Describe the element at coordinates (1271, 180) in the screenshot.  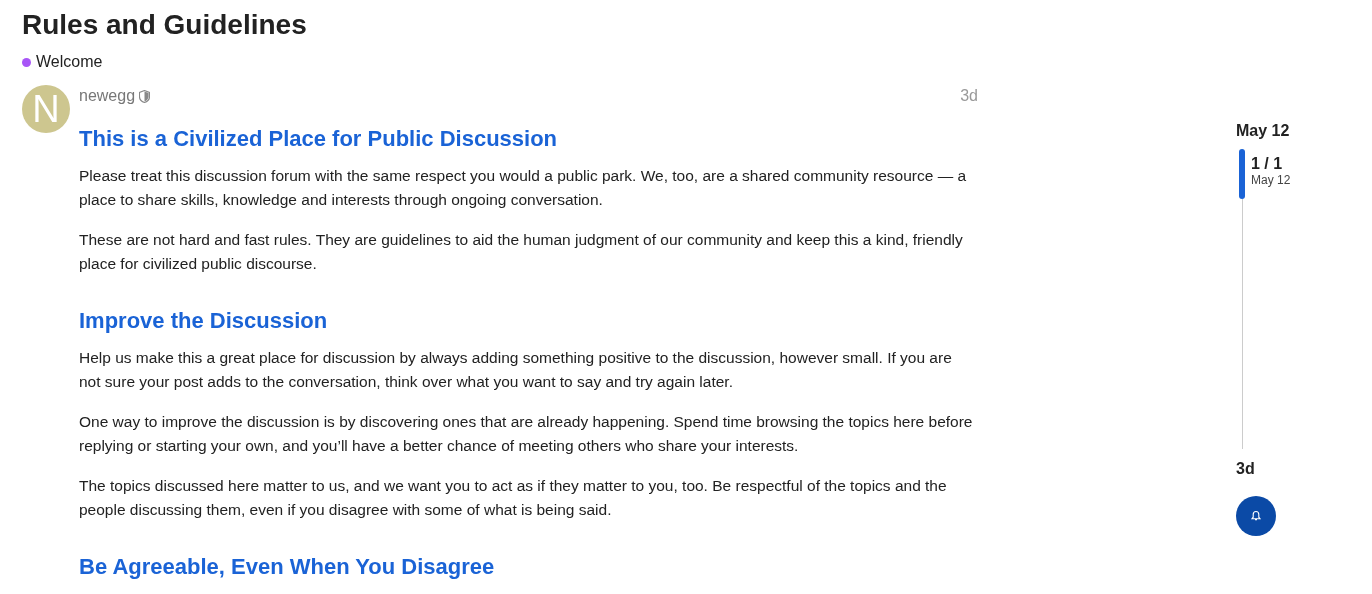
I see `position-date: May 12` at that location.